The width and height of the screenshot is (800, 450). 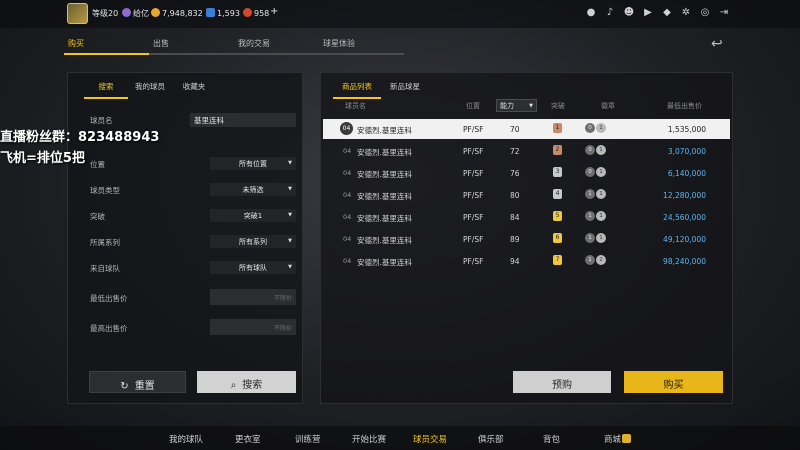 What do you see at coordinates (194, 90) in the screenshot?
I see `tab-favorites: 收藏夹` at bounding box center [194, 90].